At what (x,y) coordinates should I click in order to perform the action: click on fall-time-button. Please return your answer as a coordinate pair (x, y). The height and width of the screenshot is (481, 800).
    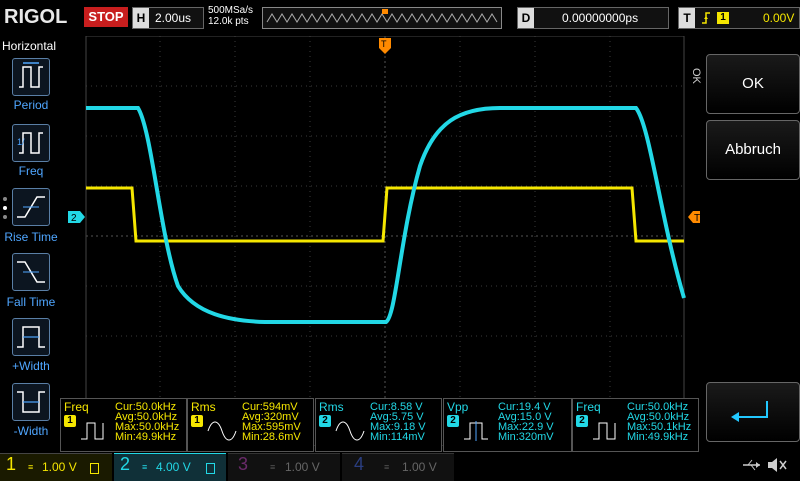
    Looking at the image, I should click on (31, 272).